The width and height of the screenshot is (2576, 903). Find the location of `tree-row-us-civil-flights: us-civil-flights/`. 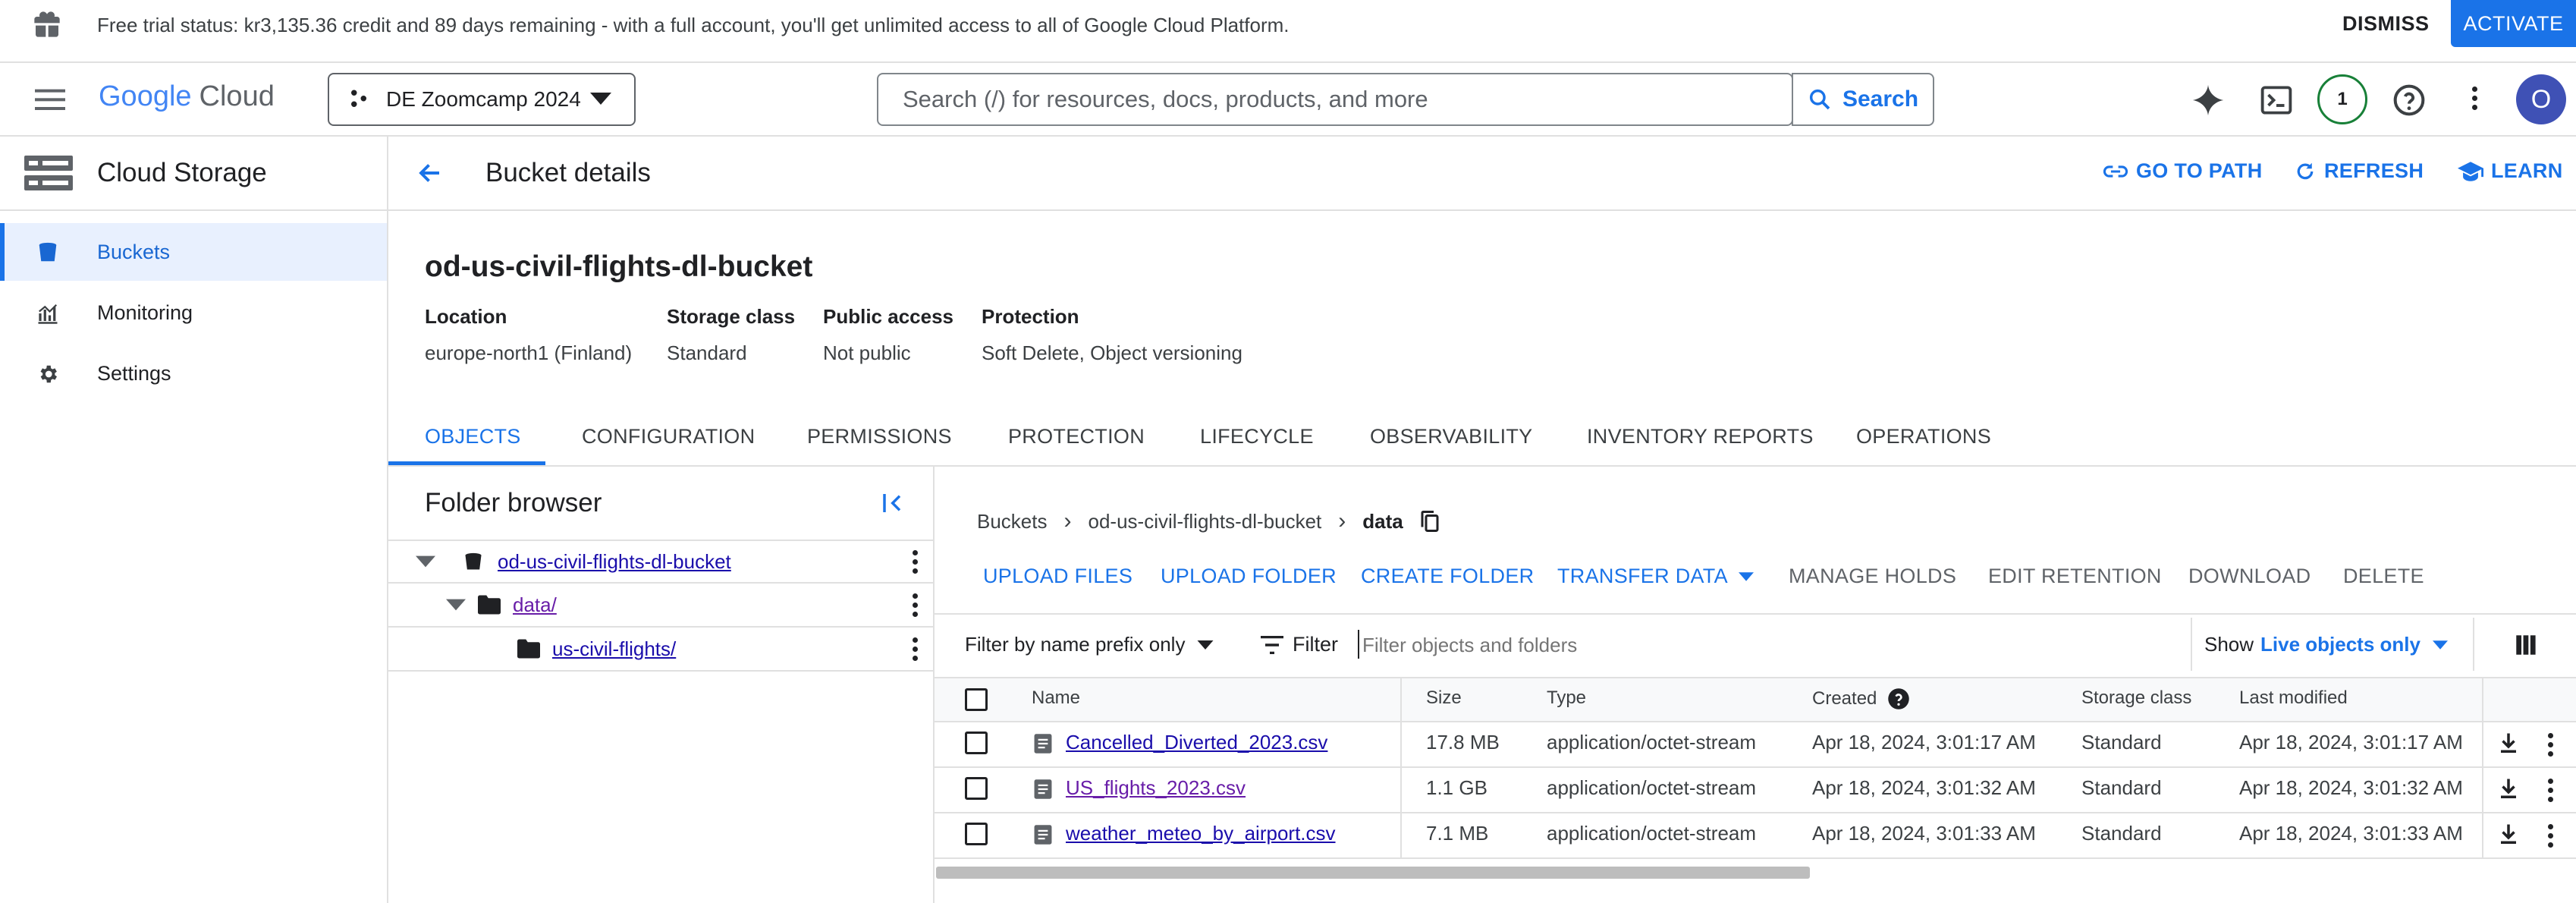

tree-row-us-civil-flights: us-civil-flights/ is located at coordinates (660, 650).